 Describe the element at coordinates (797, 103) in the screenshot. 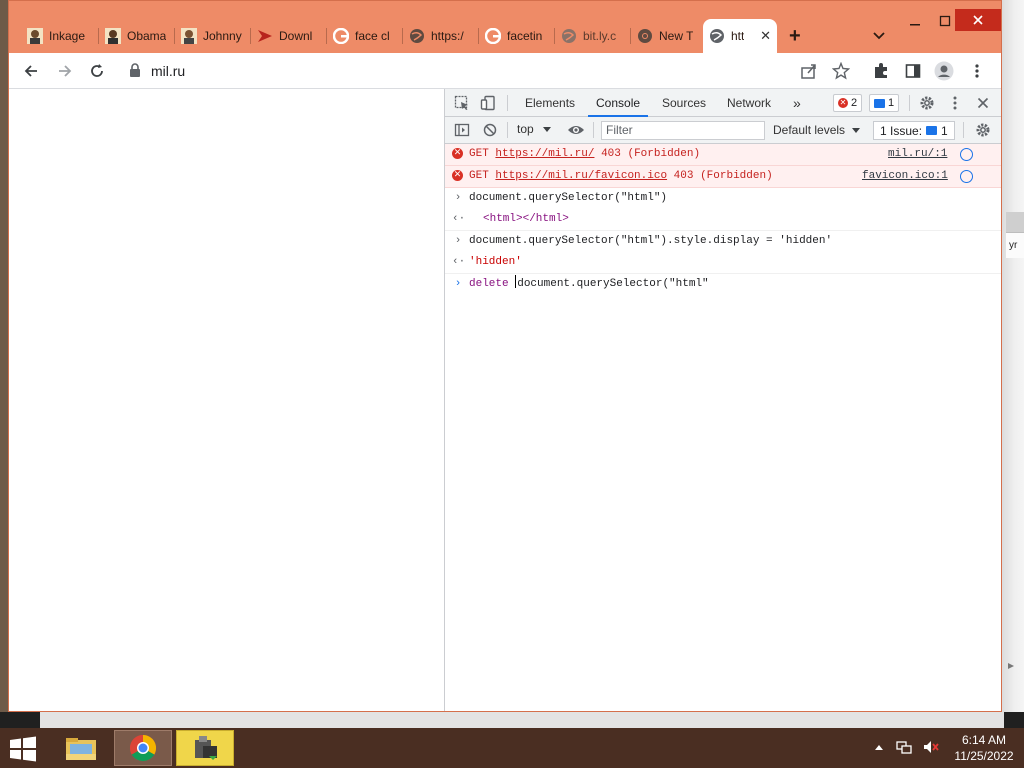

I see `more-tabs-button: »` at that location.